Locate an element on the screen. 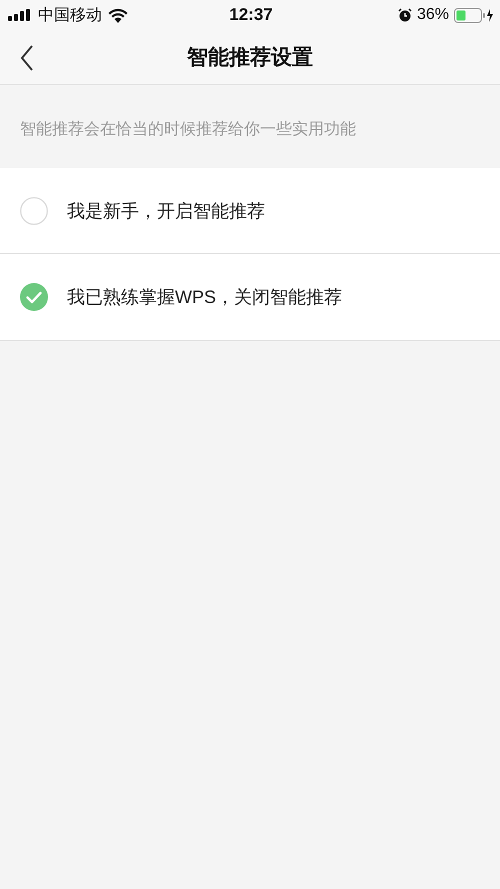  wifi-icon is located at coordinates (118, 15).